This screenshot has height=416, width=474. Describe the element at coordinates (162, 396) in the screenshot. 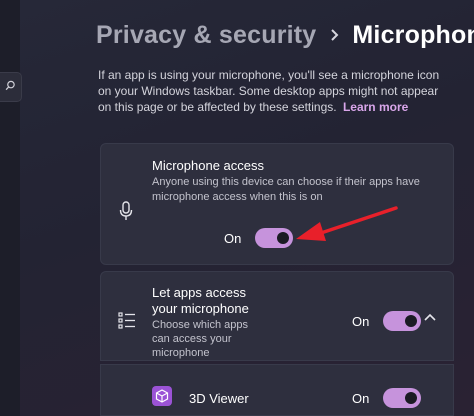

I see `3d-viewer-icon` at that location.